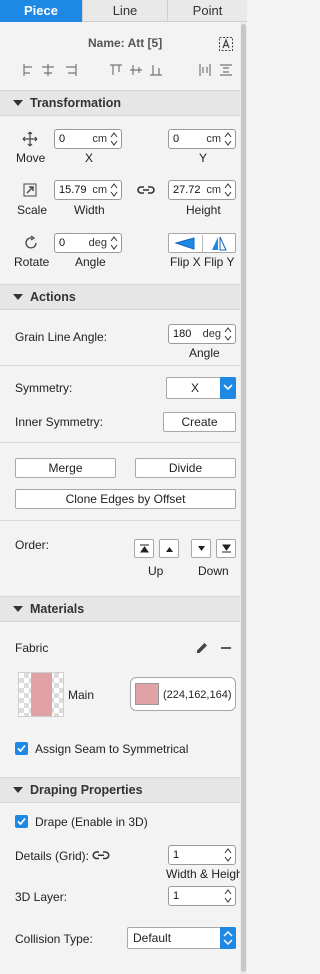  I want to click on piece-name: Name: Att [5], so click(125, 43).